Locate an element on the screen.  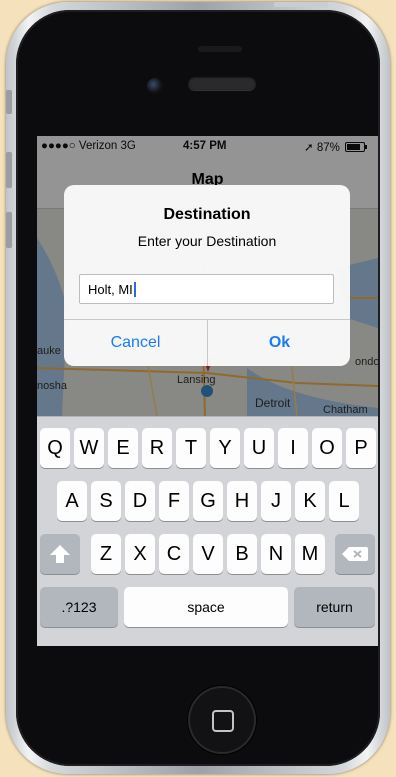
key-c: C is located at coordinates (174, 554).